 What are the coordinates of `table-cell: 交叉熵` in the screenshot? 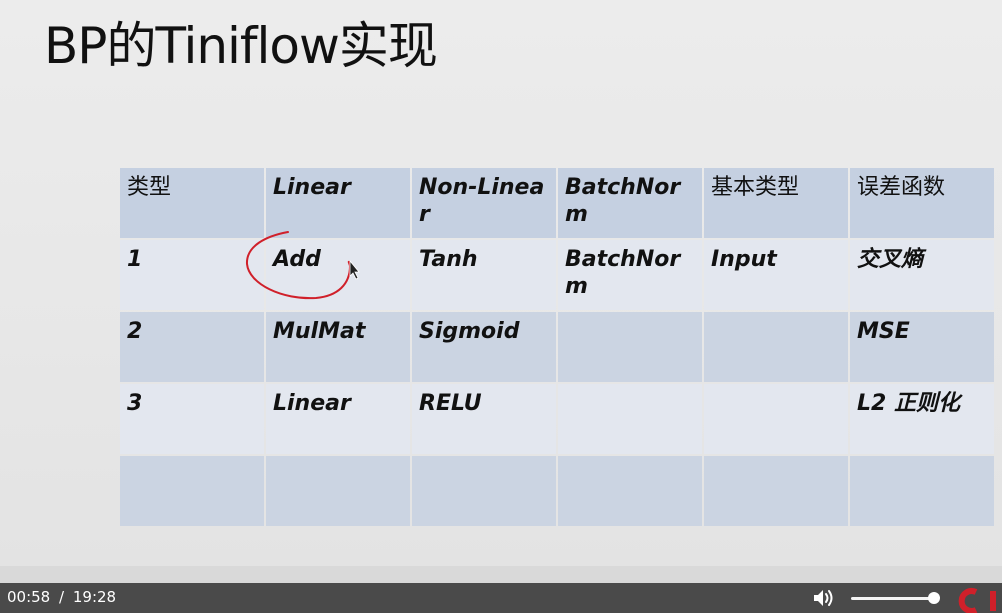 It's located at (922, 275).